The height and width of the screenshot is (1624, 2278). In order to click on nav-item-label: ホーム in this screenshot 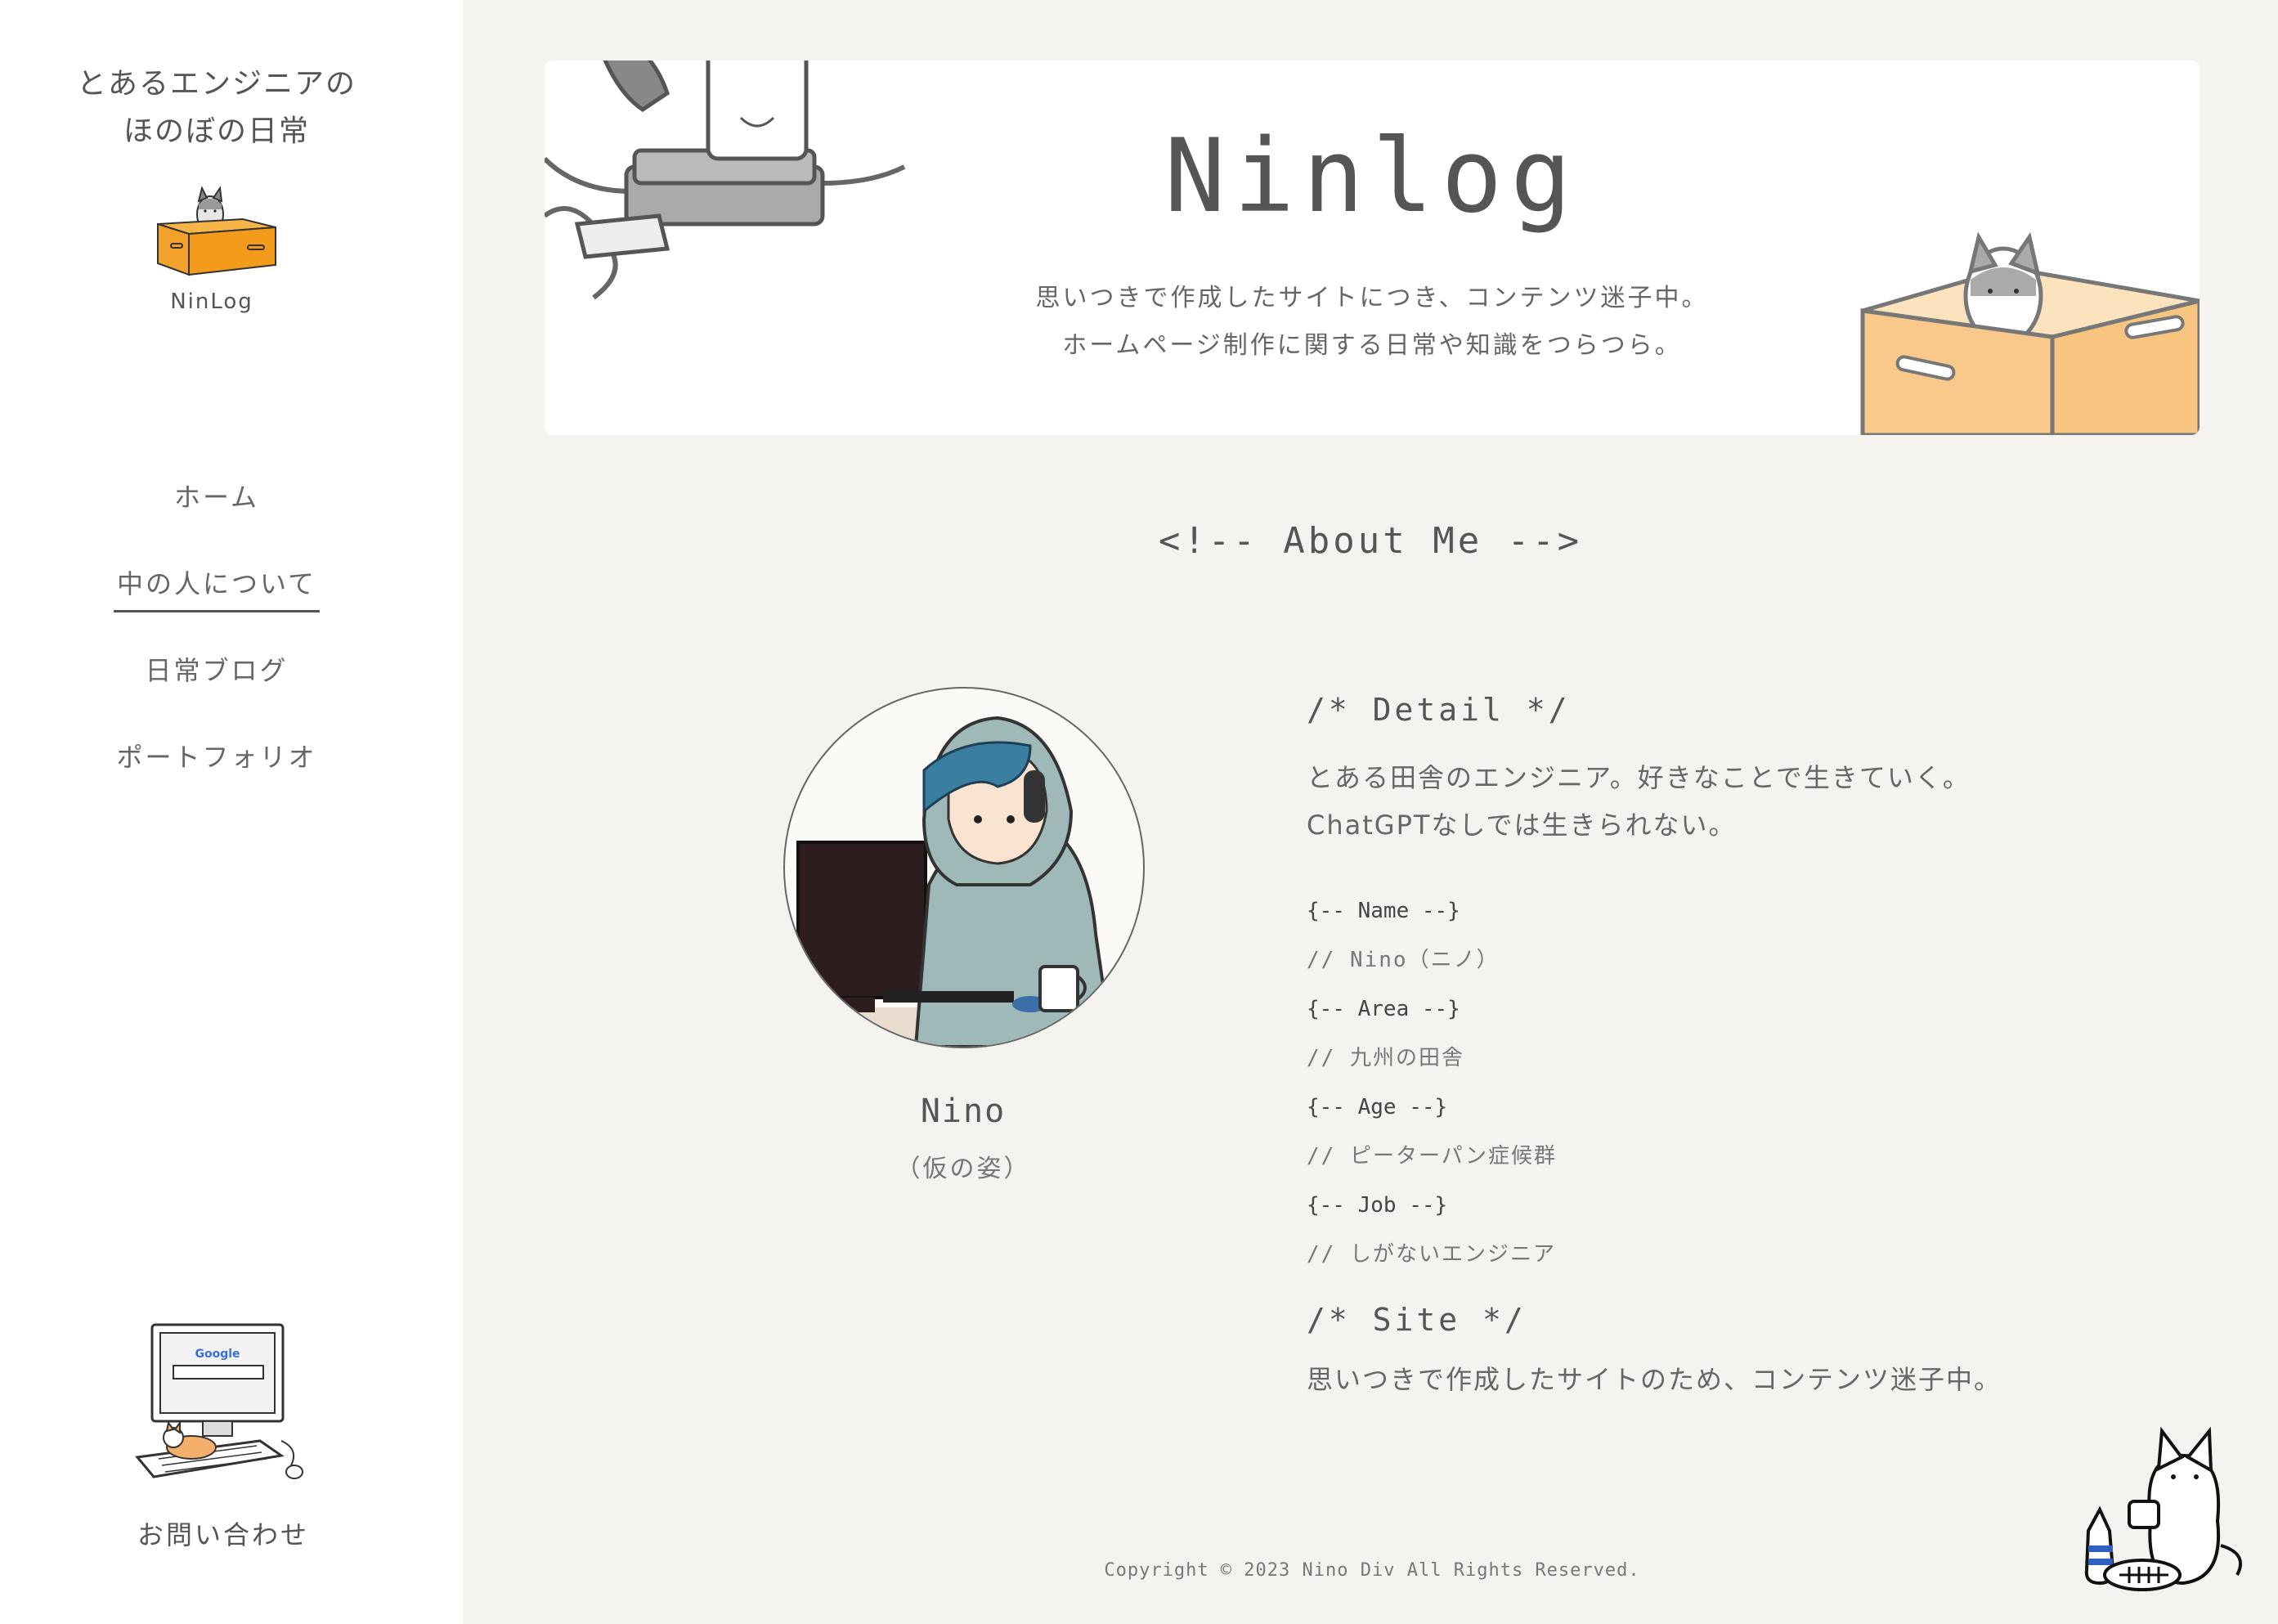, I will do `click(216, 498)`.